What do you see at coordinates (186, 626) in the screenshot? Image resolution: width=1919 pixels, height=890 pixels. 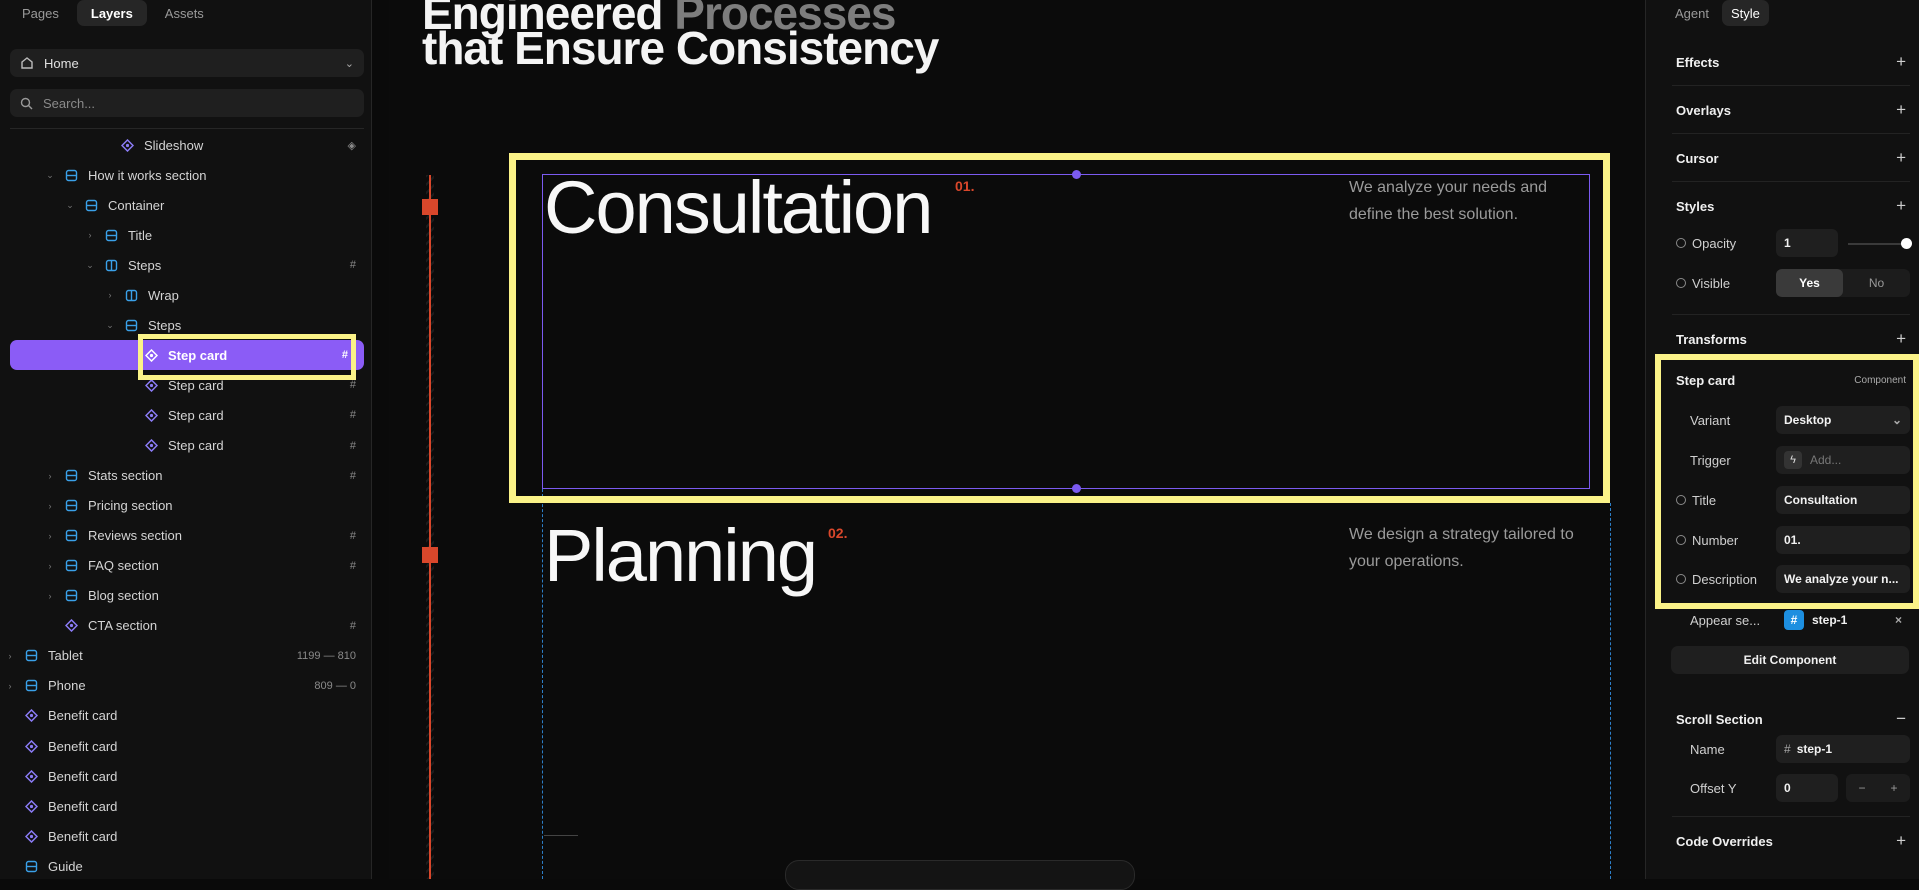 I see `layer-item: CTA section #` at bounding box center [186, 626].